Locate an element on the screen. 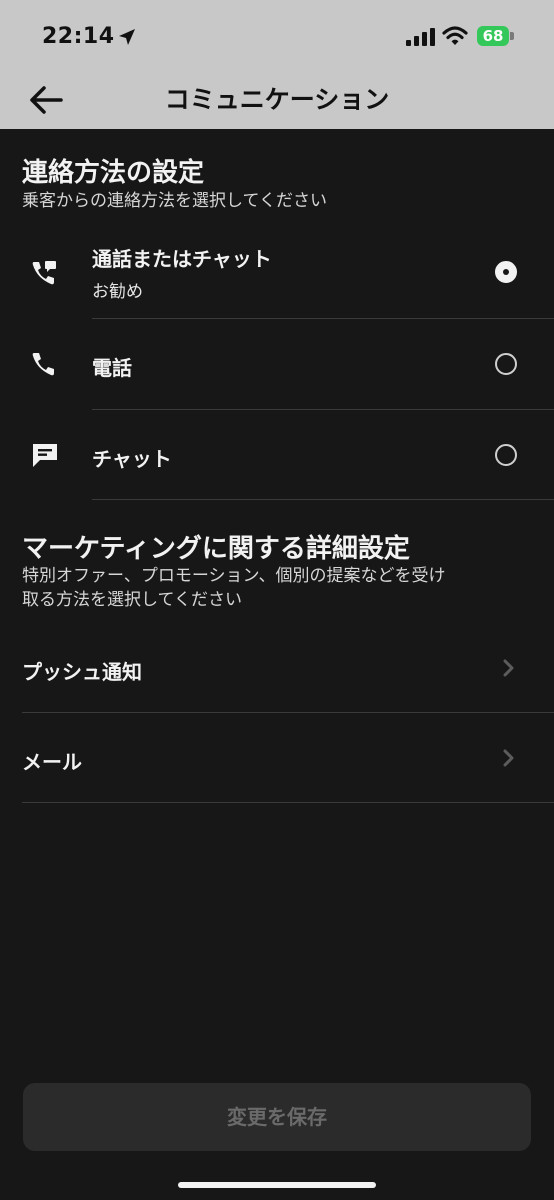  option-call-or-chat: 通話またはチャット お勧め is located at coordinates (277, 279).